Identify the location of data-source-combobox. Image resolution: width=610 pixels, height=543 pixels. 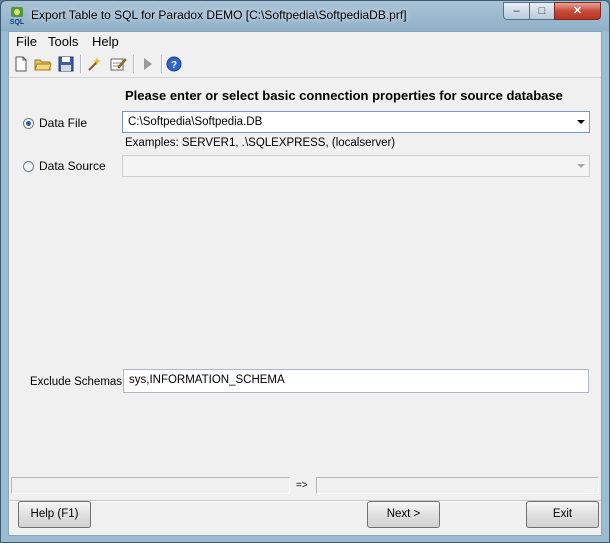
(356, 166).